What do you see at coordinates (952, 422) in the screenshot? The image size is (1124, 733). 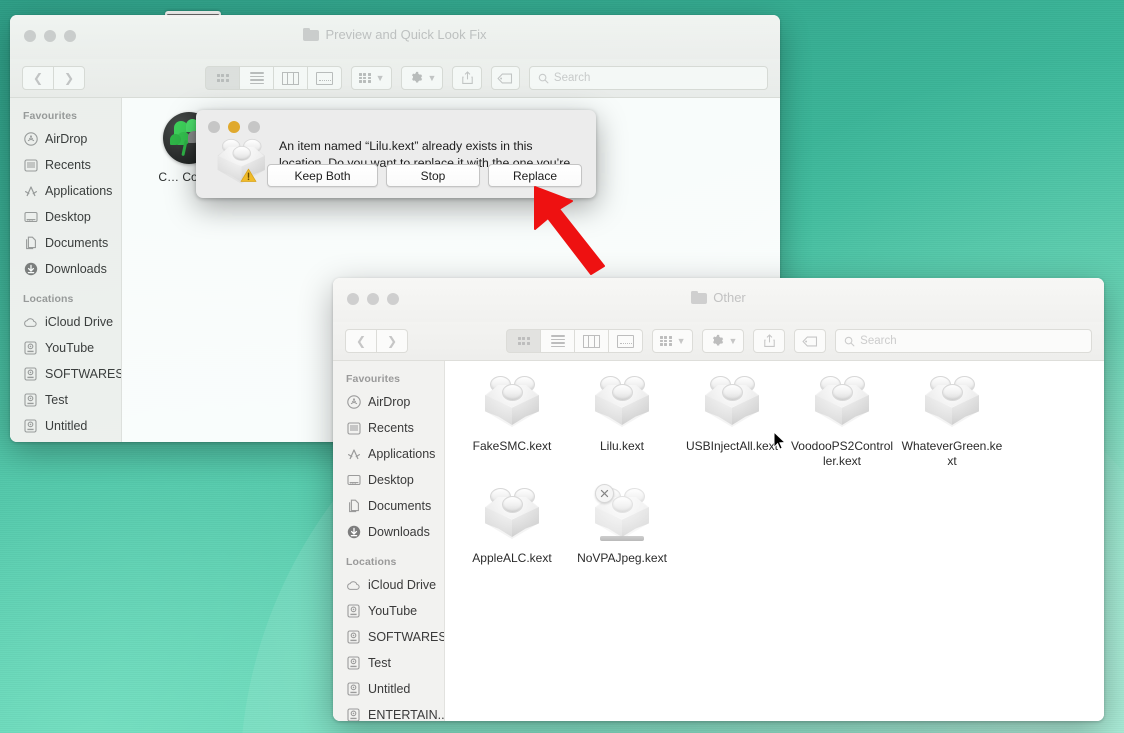 I see `file-item-whatevergreen: WhateverGreen.kext` at bounding box center [952, 422].